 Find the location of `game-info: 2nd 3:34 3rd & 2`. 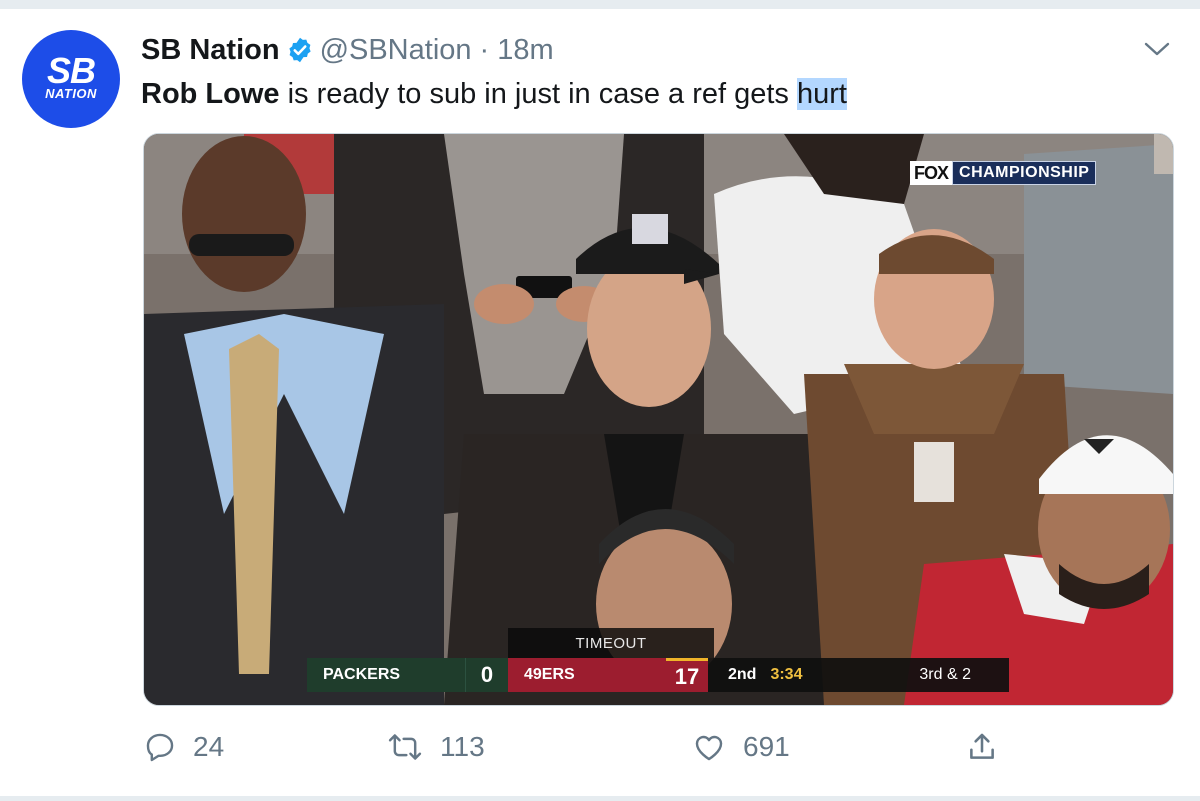

game-info: 2nd 3:34 3rd & 2 is located at coordinates (858, 675).